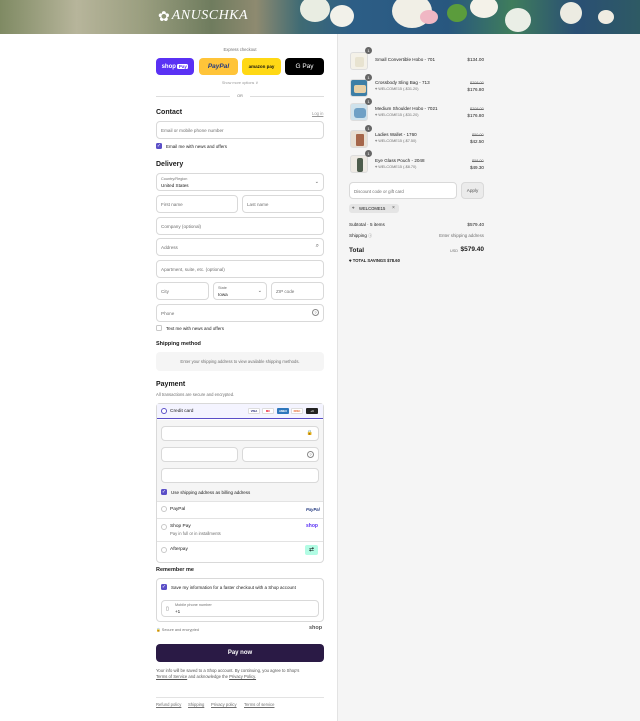  Describe the element at coordinates (218, 66) in the screenshot. I see `paypal-express-button: PayPal` at that location.